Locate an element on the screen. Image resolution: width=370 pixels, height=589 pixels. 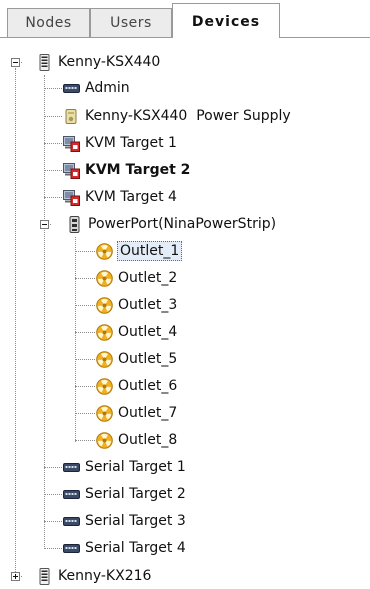
tab-bar: Nodes Users Devices is located at coordinates (185, 19).